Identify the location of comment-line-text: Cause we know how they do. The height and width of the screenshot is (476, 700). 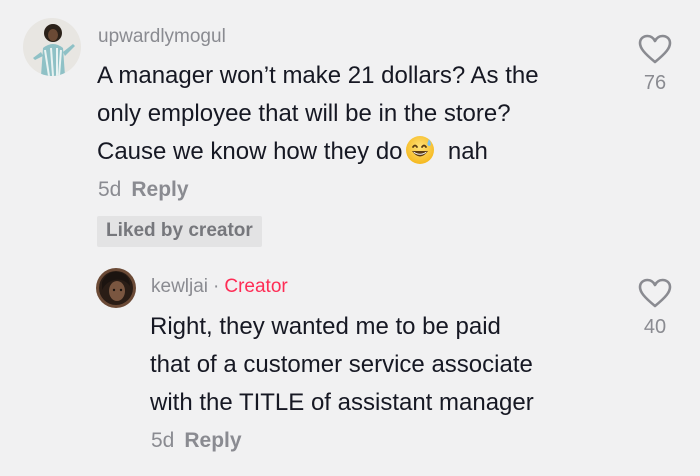
(250, 151).